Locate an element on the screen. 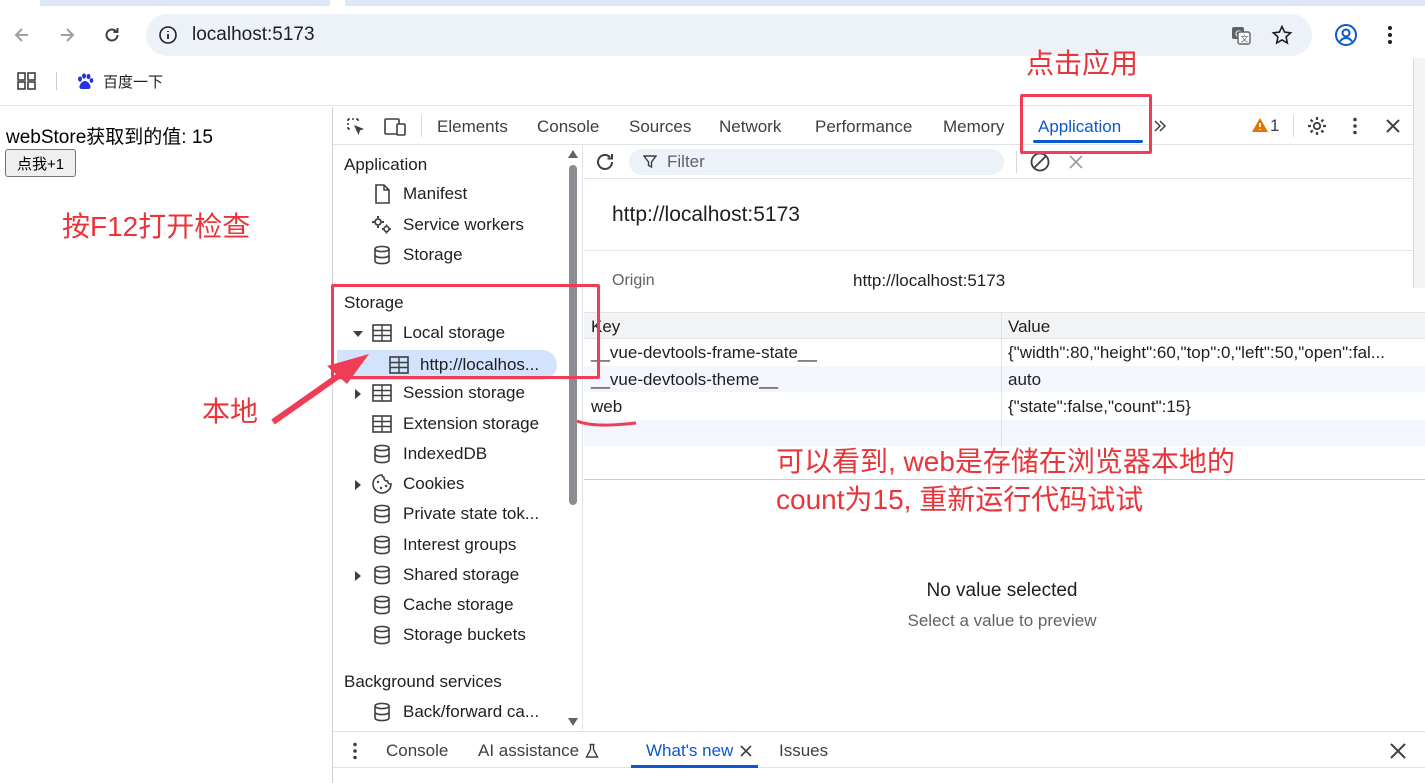 The image size is (1425, 783). tab-sources: Sources is located at coordinates (660, 127).